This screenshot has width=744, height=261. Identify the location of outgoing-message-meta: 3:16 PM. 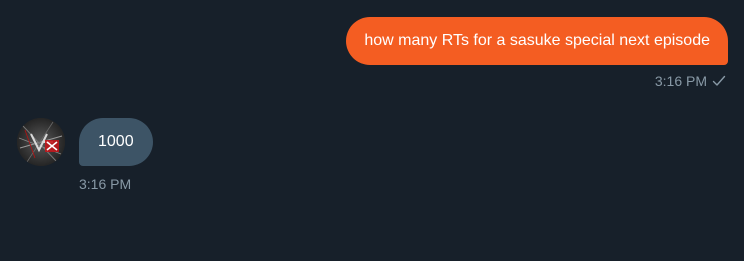
(690, 81).